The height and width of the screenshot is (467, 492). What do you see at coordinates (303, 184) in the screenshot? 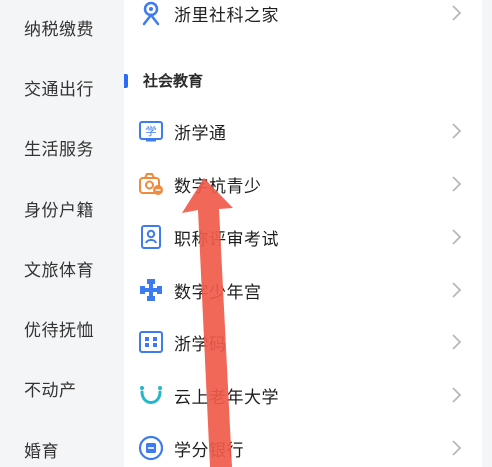
I see `list-item-digital-hz-youth: 数字杭青少` at bounding box center [303, 184].